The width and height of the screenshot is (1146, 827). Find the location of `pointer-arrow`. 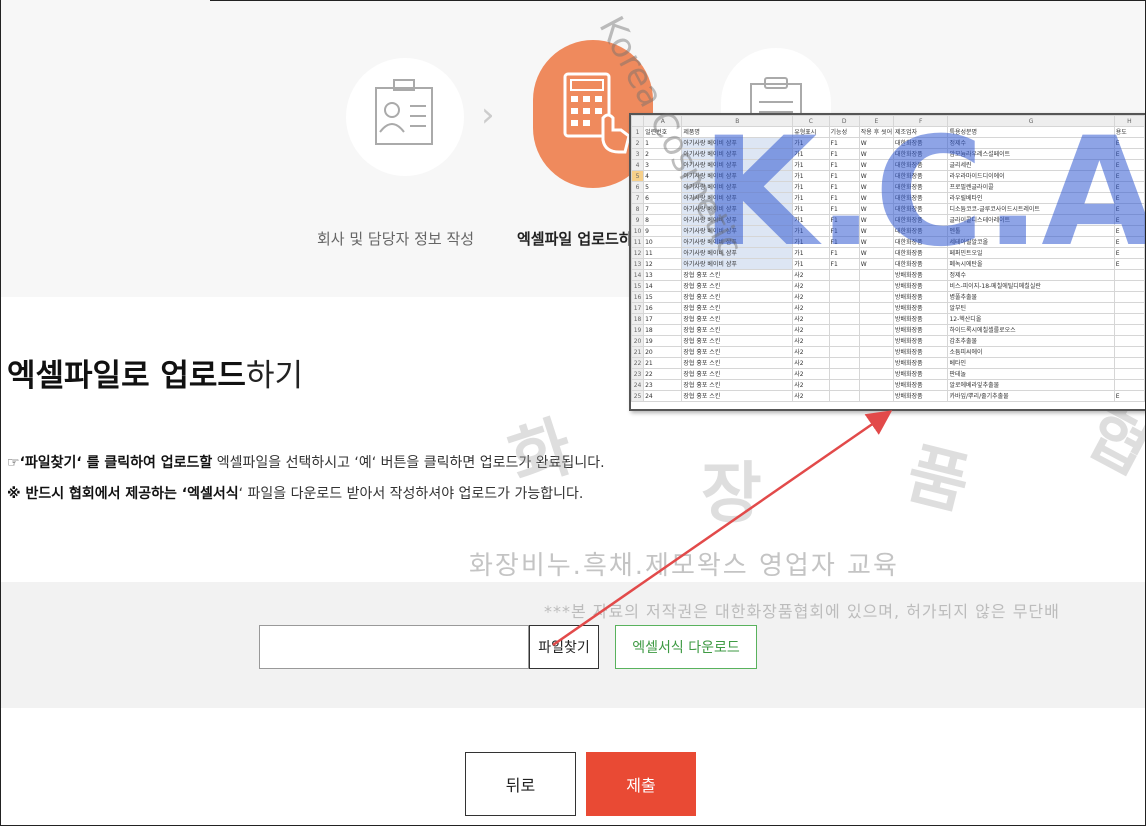

pointer-arrow is located at coordinates (722, 528).